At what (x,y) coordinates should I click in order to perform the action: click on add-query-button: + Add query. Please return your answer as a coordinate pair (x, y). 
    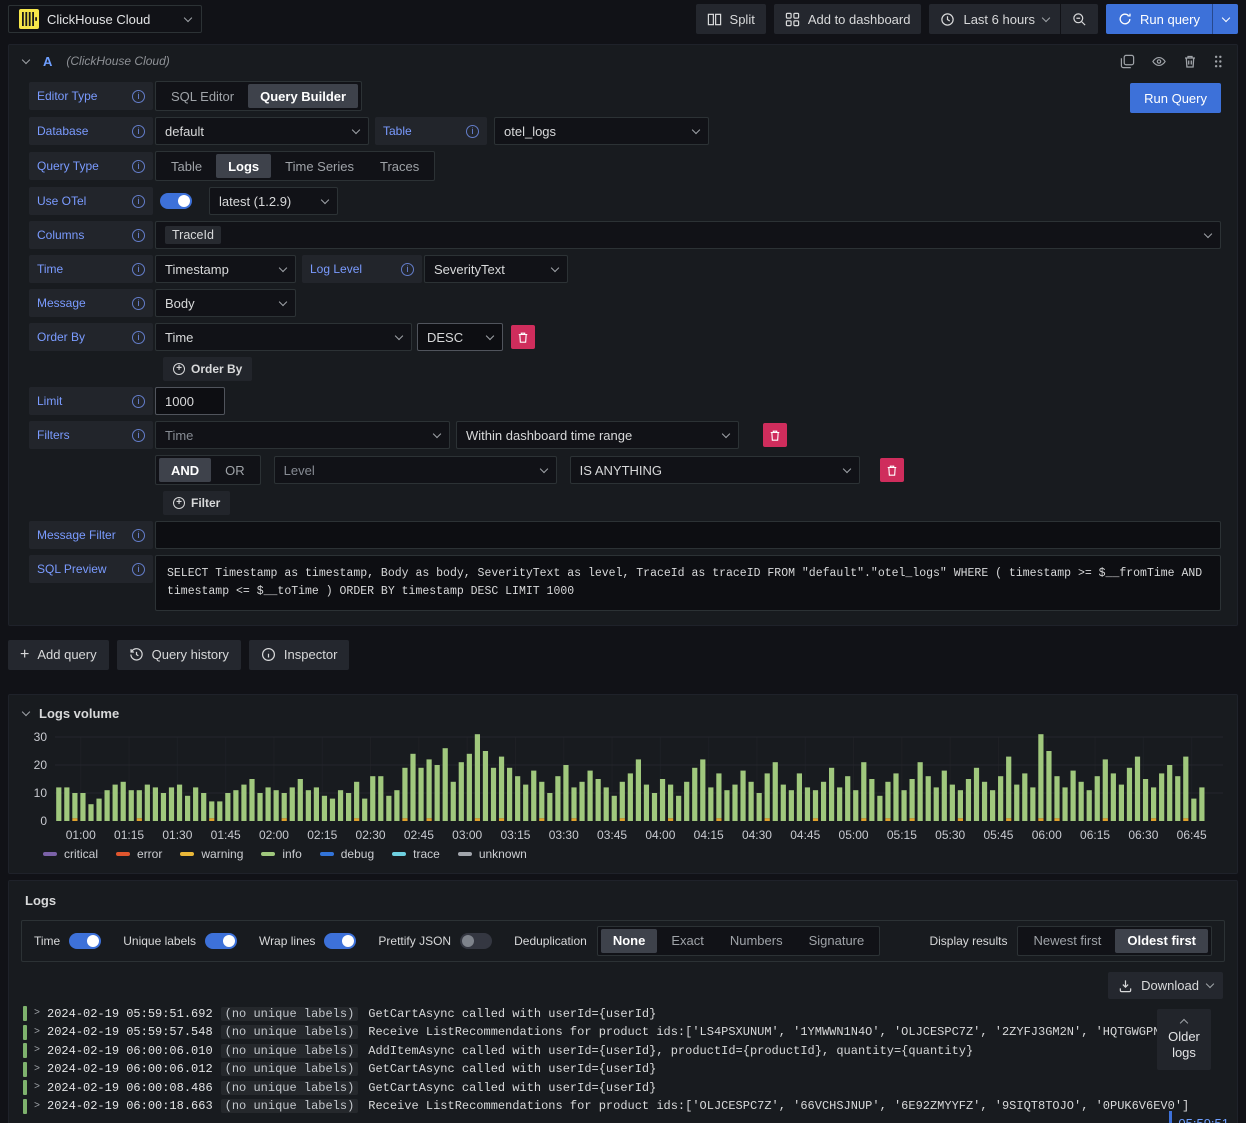
    Looking at the image, I should click on (58, 654).